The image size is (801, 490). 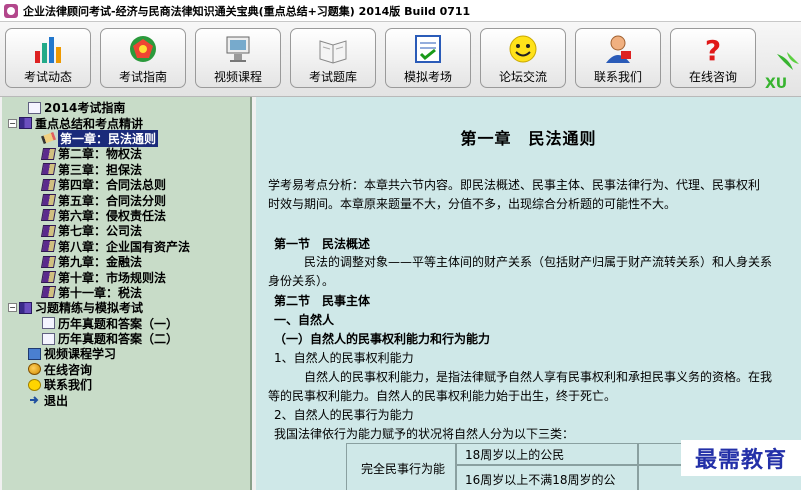 I want to click on tree-item-chapter-6: 第六章：侵权责任法, so click(x=126, y=215).